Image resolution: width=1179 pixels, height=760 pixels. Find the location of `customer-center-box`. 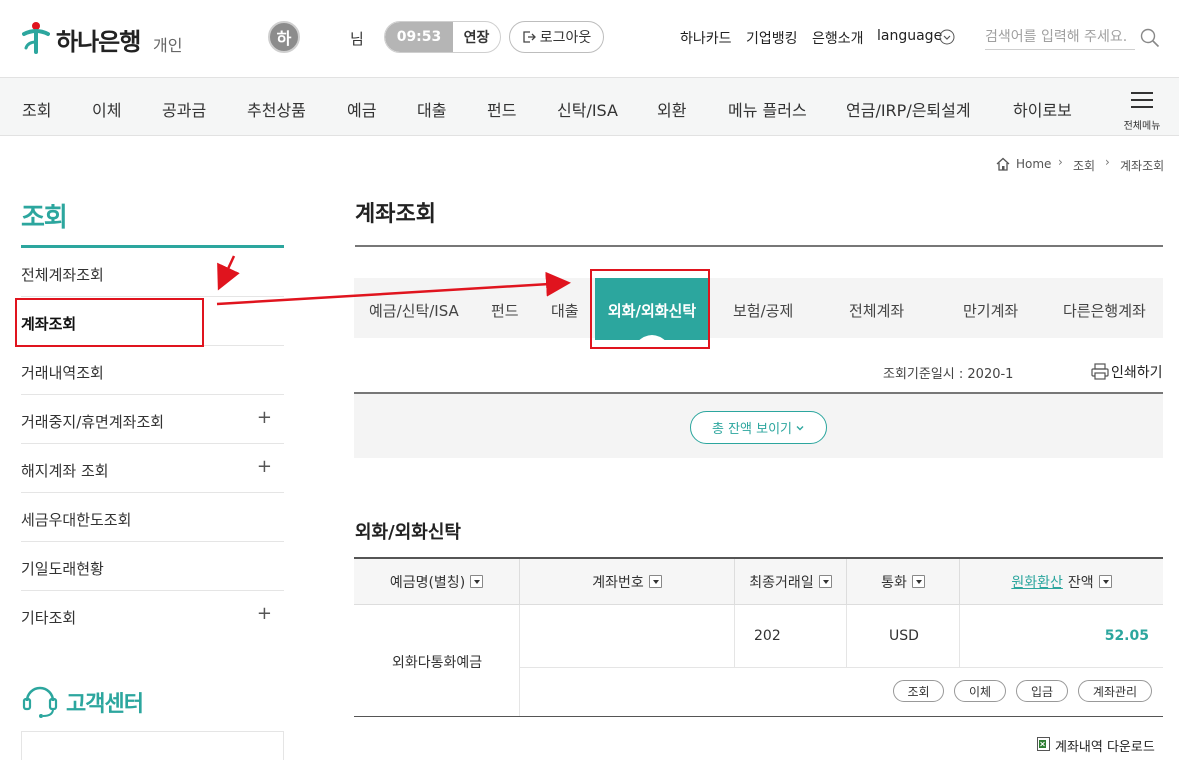

customer-center-box is located at coordinates (152, 745).